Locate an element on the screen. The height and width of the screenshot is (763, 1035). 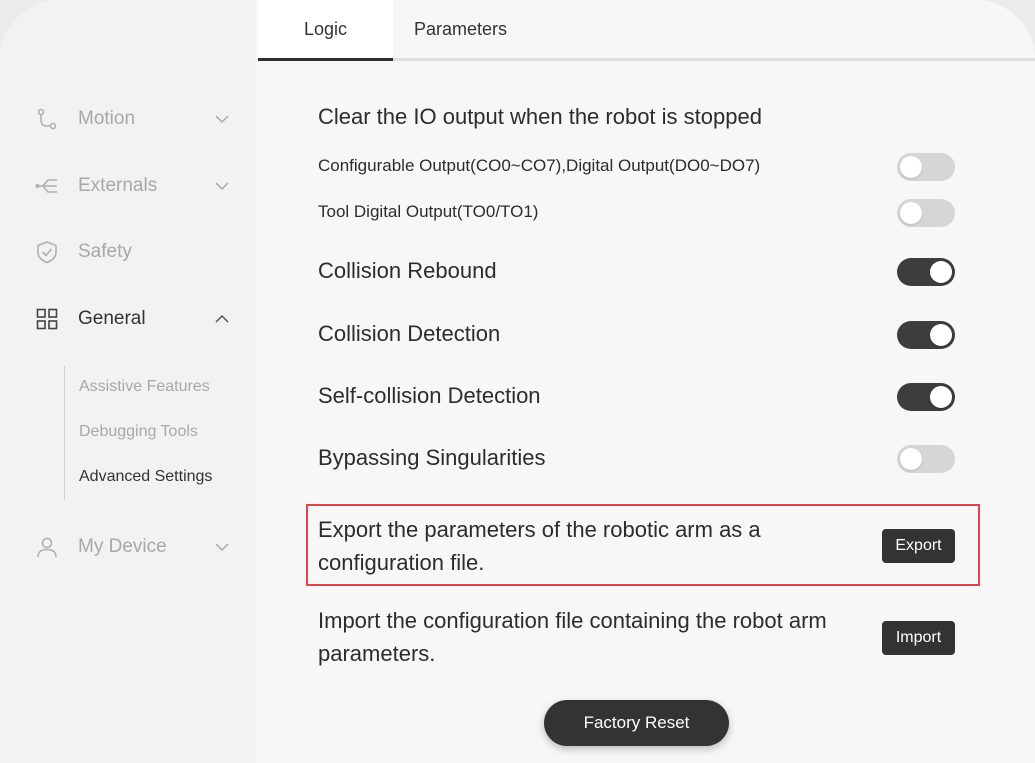
sidebar-item-safety: Safety is located at coordinates (128, 252).